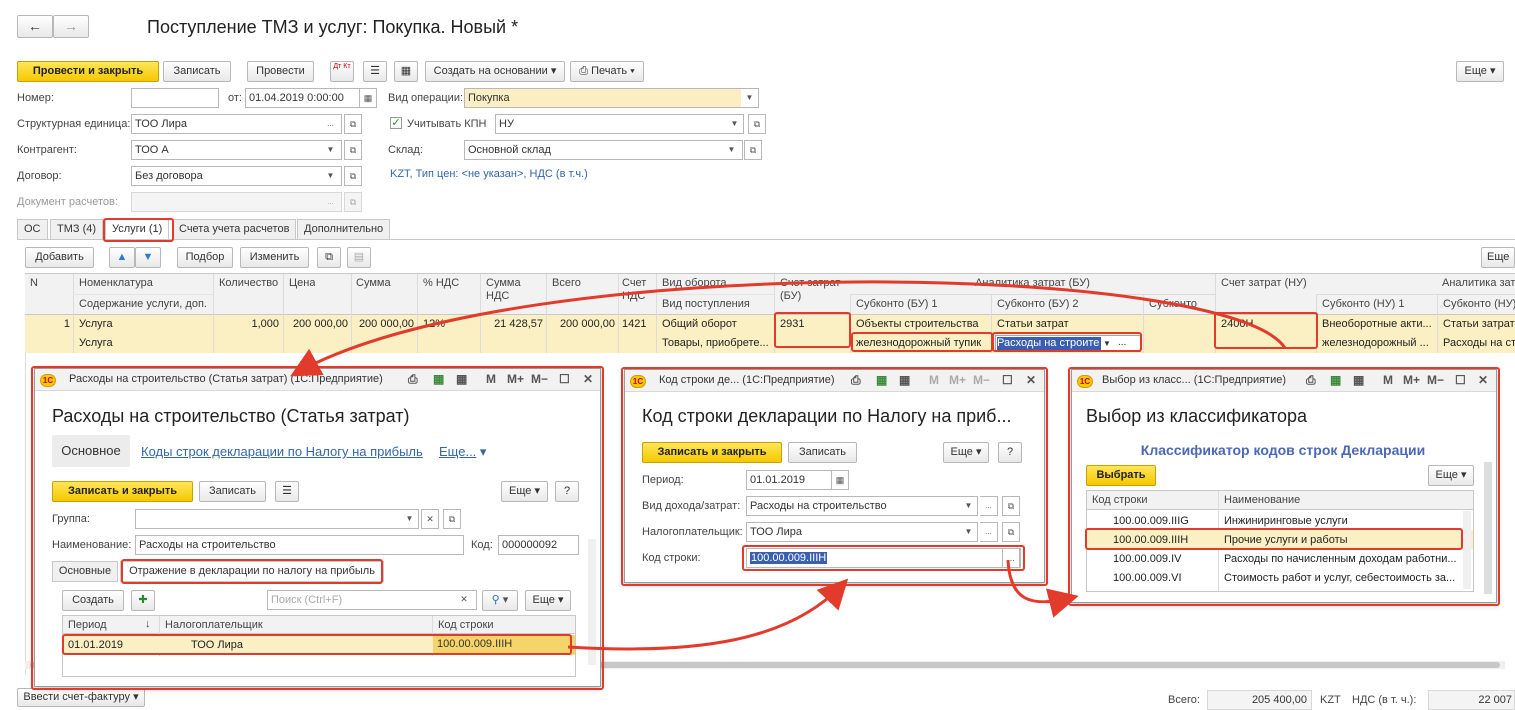  Describe the element at coordinates (934, 380) in the screenshot. I see `memory-m-icon: M` at that location.